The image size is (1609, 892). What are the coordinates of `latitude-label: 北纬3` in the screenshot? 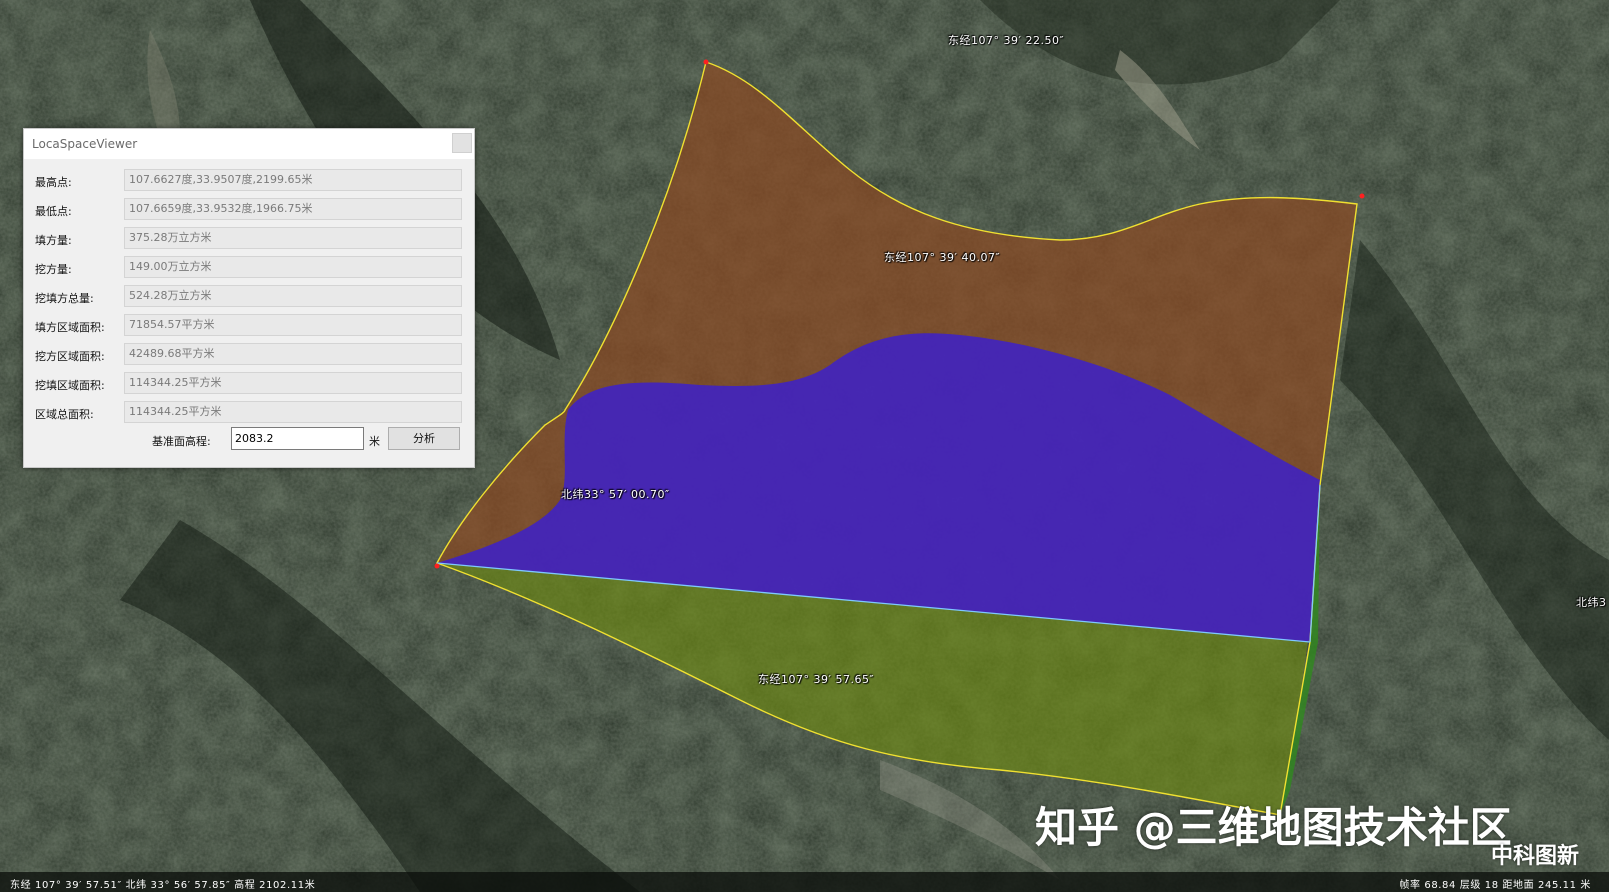 It's located at (1591, 602).